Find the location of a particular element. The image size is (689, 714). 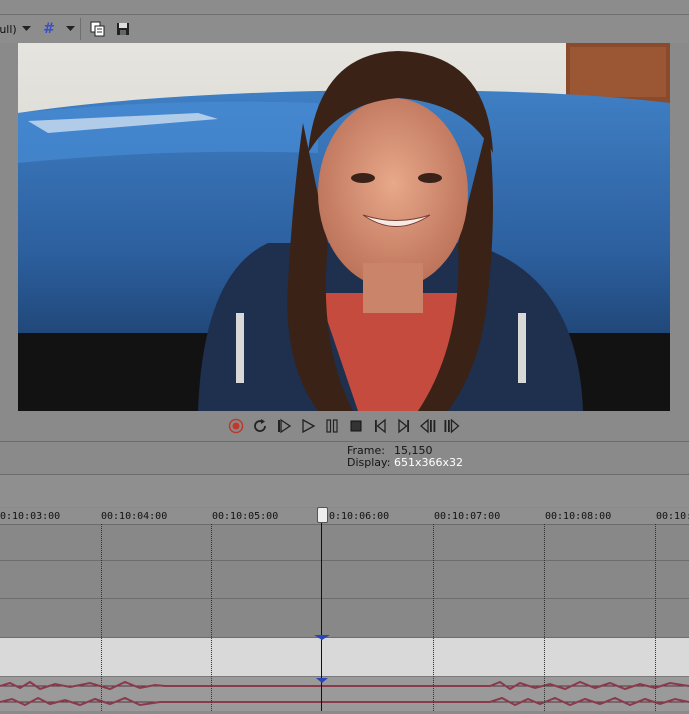

grid-icon: # is located at coordinates (49, 29).